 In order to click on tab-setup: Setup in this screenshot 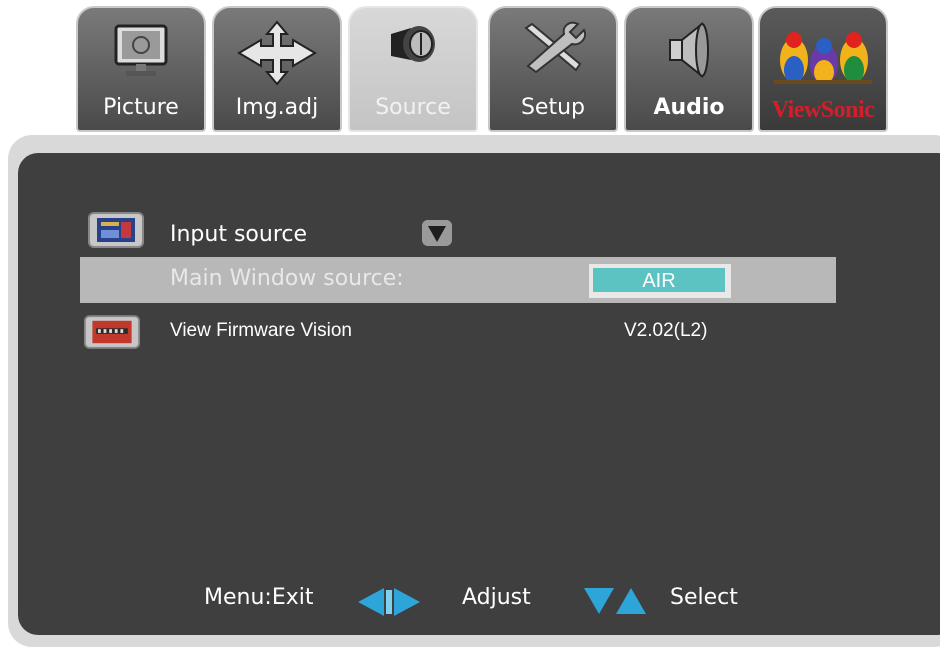, I will do `click(553, 69)`.